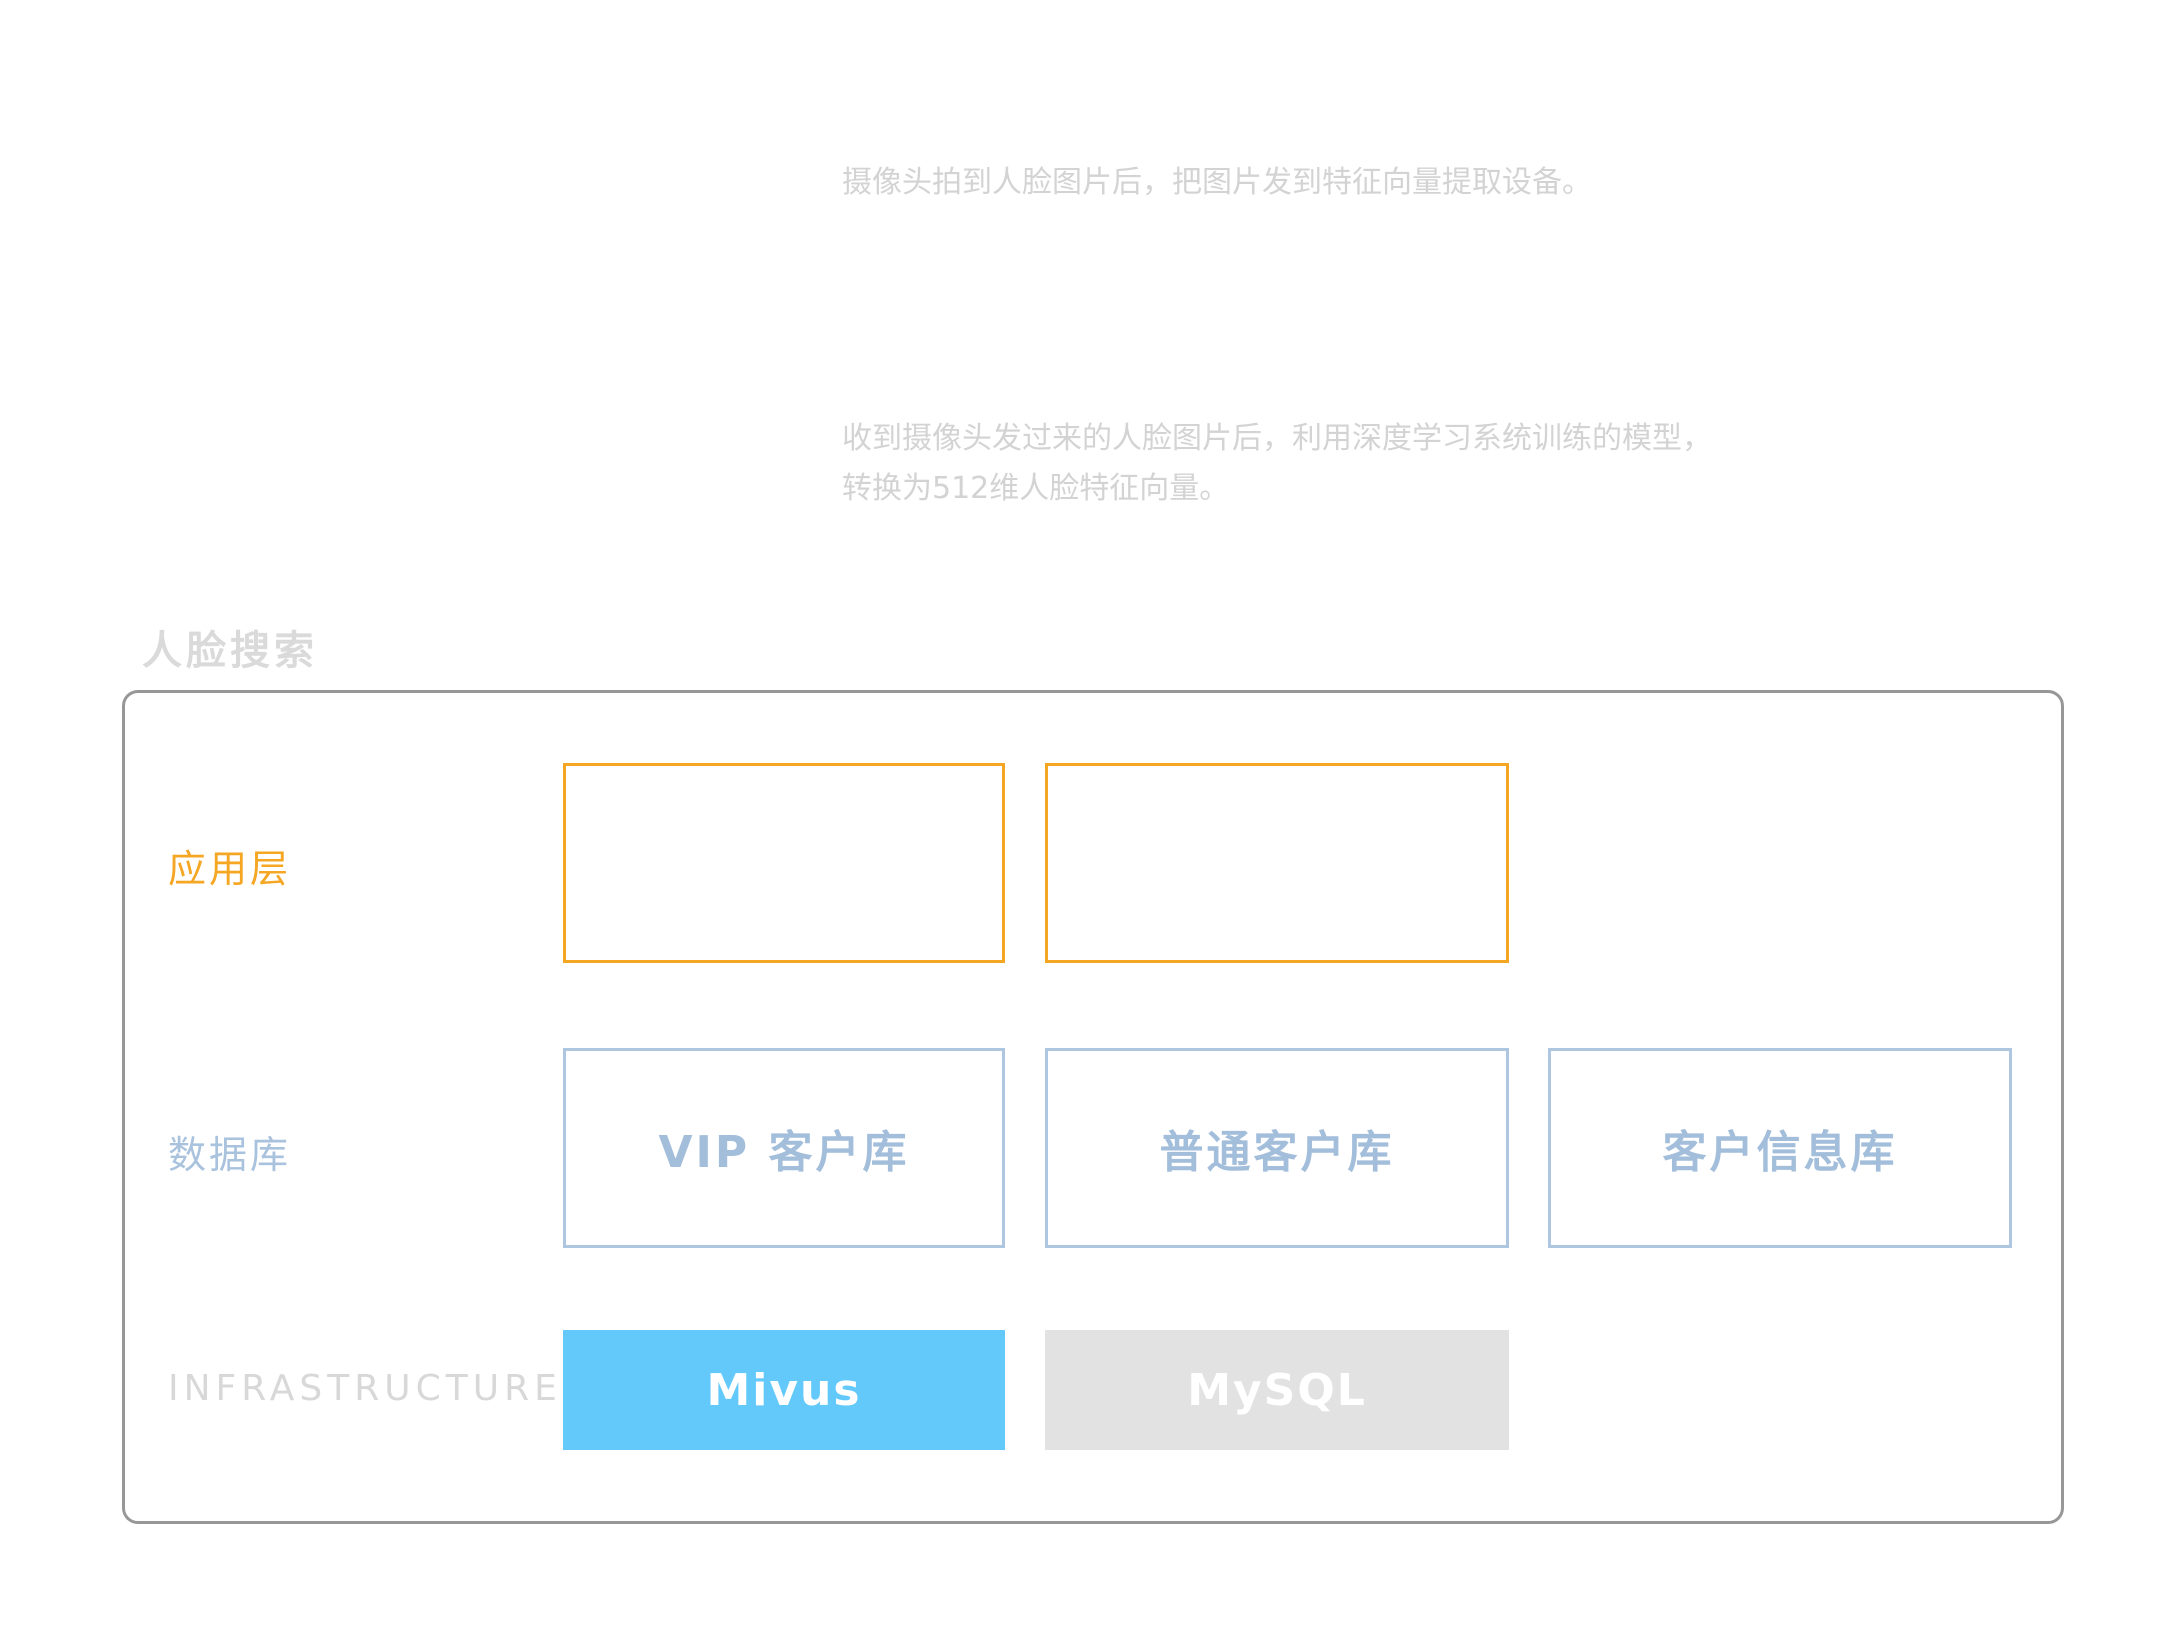  Describe the element at coordinates (1780, 1148) in the screenshot. I see `customer-info-db-box: 客户信息库` at that location.